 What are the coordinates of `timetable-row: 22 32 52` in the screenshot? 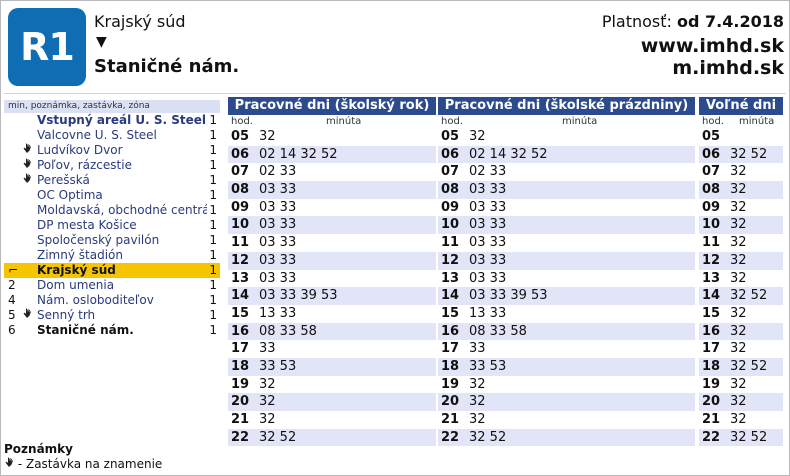 It's located at (741, 437).